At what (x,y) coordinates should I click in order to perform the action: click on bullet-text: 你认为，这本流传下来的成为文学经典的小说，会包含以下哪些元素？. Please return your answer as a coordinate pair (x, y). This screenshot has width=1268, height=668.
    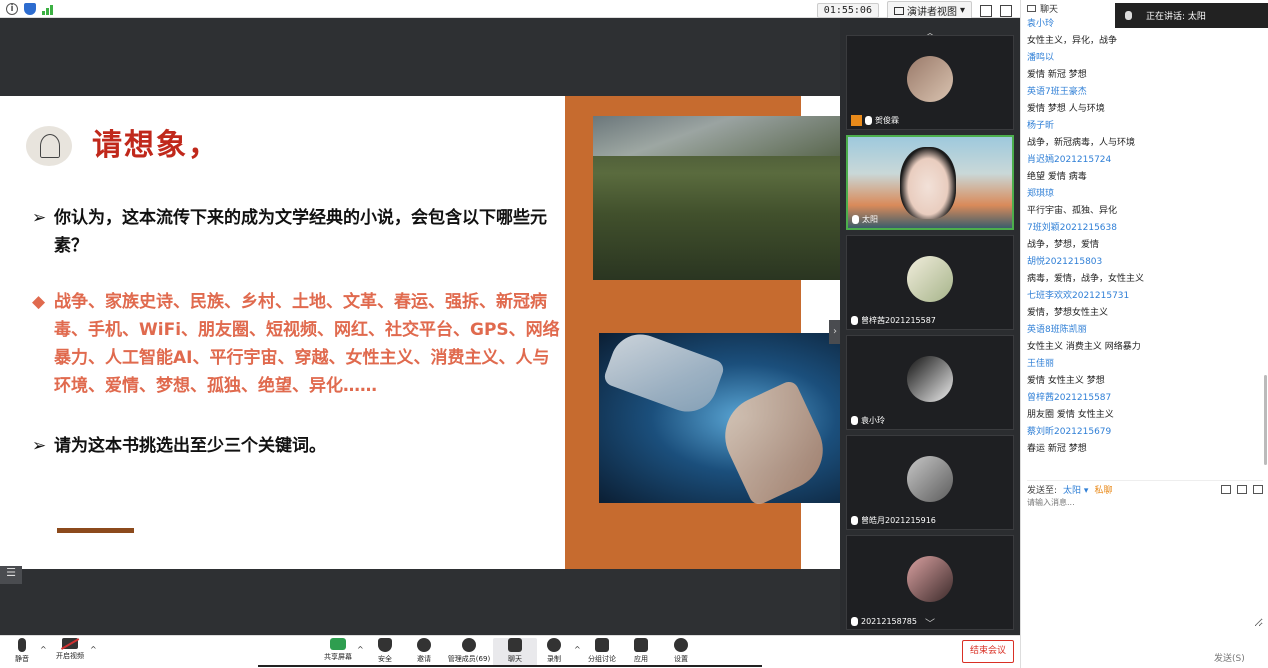
    Looking at the image, I should click on (300, 232).